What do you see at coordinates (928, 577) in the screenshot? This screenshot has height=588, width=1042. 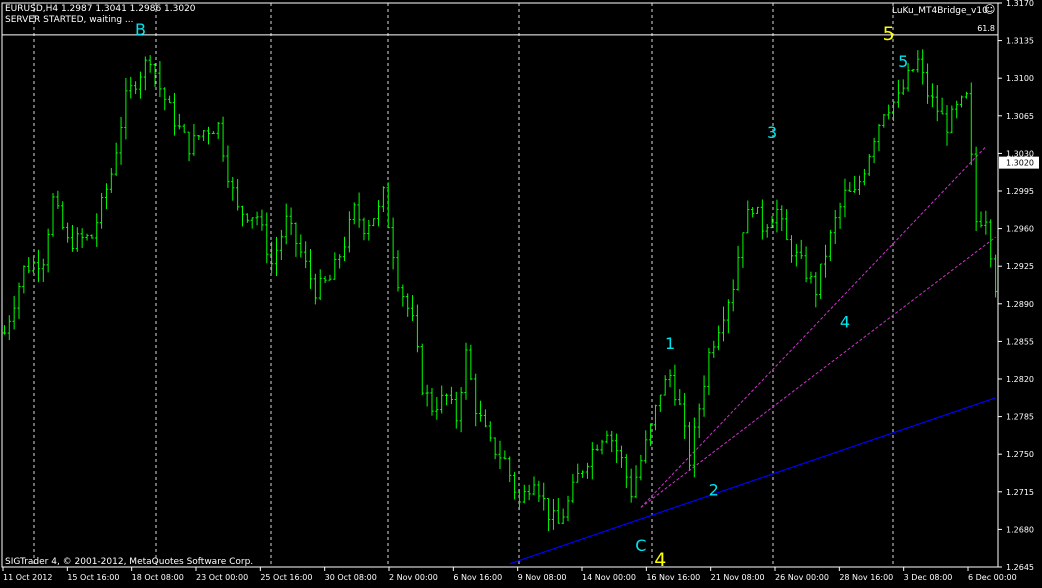 I see `time-tick-label: 3 Dec 08:00` at bounding box center [928, 577].